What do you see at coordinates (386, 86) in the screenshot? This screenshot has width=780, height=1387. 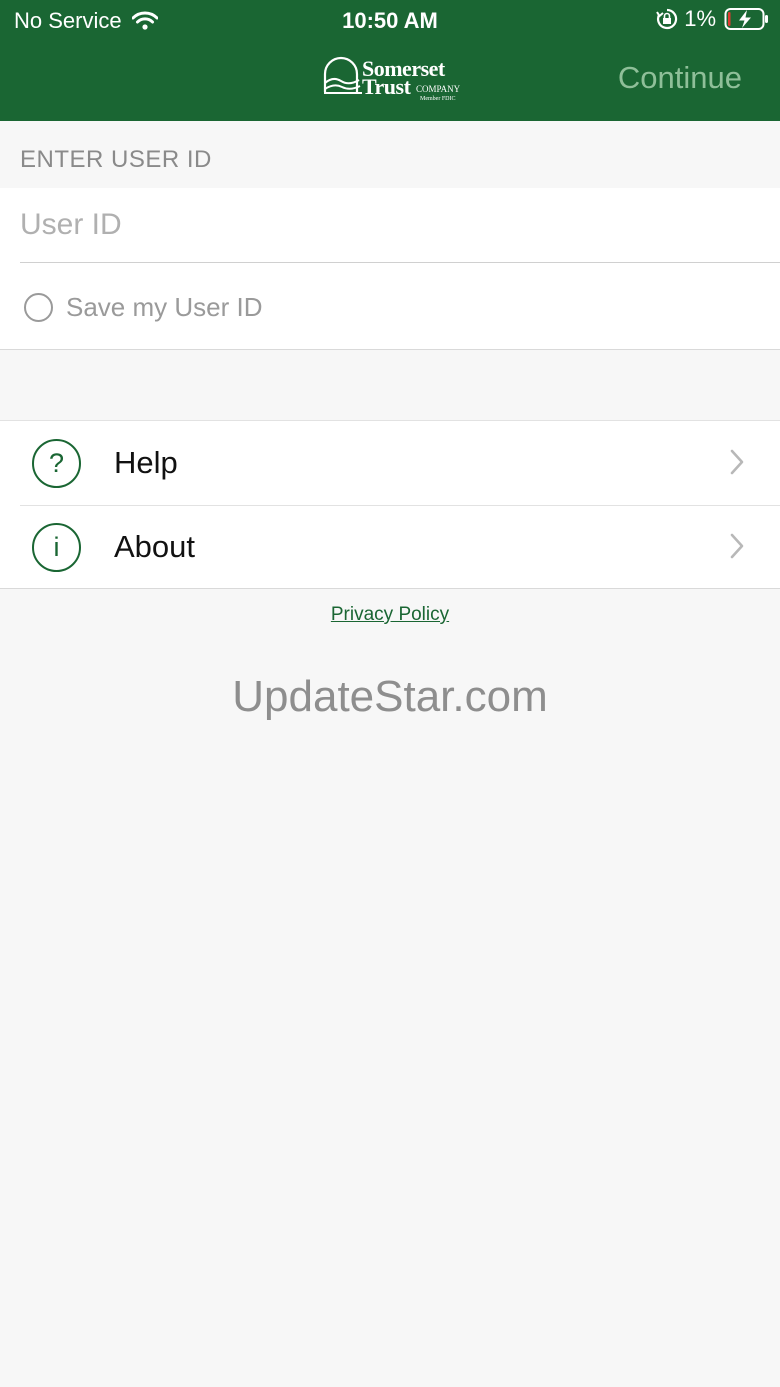 I see `logo-line2: Trust` at bounding box center [386, 86].